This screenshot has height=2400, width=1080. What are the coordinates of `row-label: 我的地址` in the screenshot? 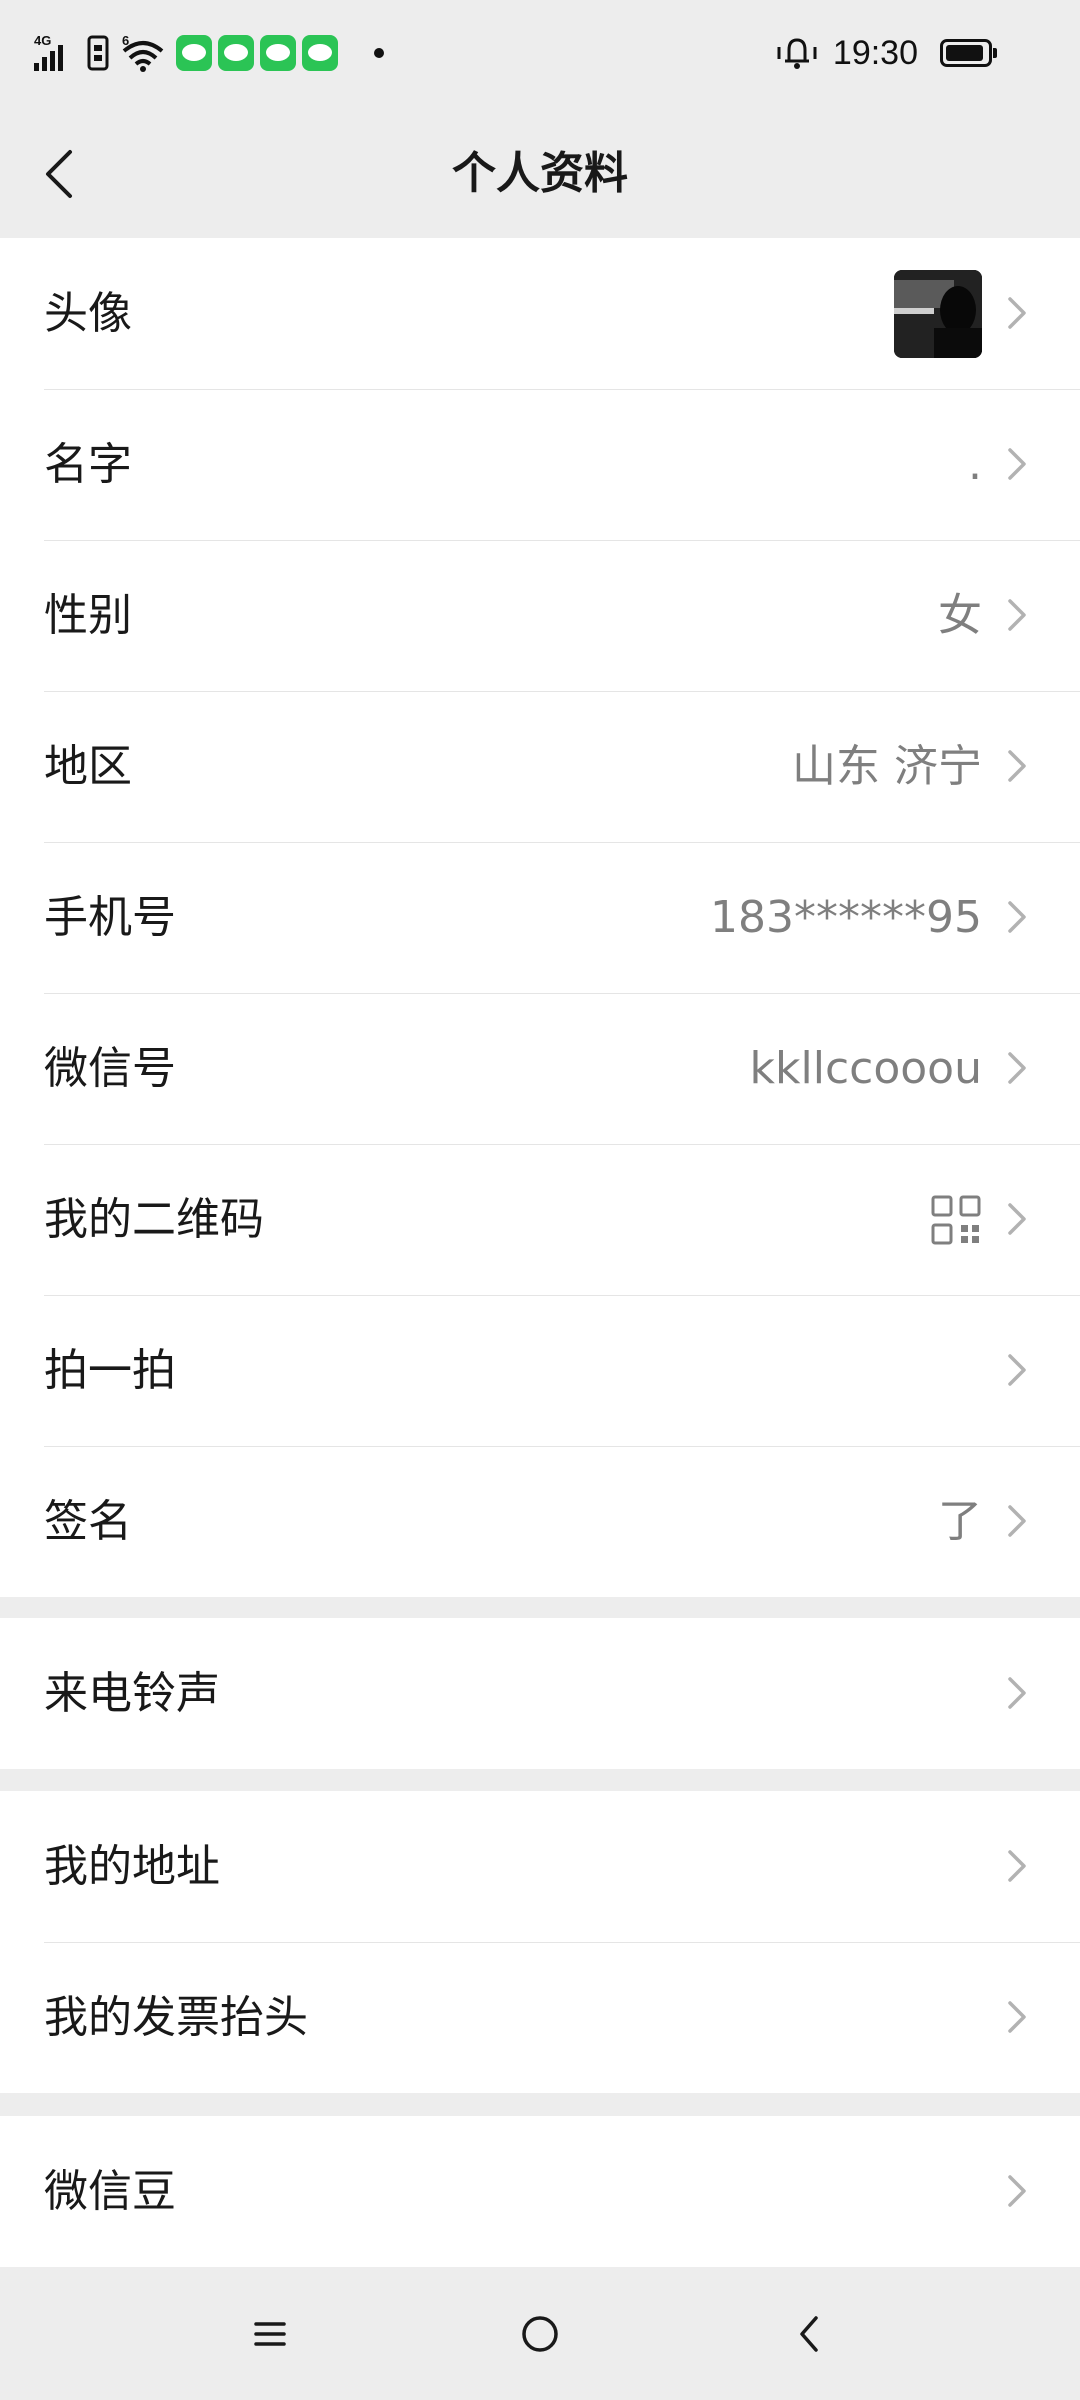 It's located at (132, 1866).